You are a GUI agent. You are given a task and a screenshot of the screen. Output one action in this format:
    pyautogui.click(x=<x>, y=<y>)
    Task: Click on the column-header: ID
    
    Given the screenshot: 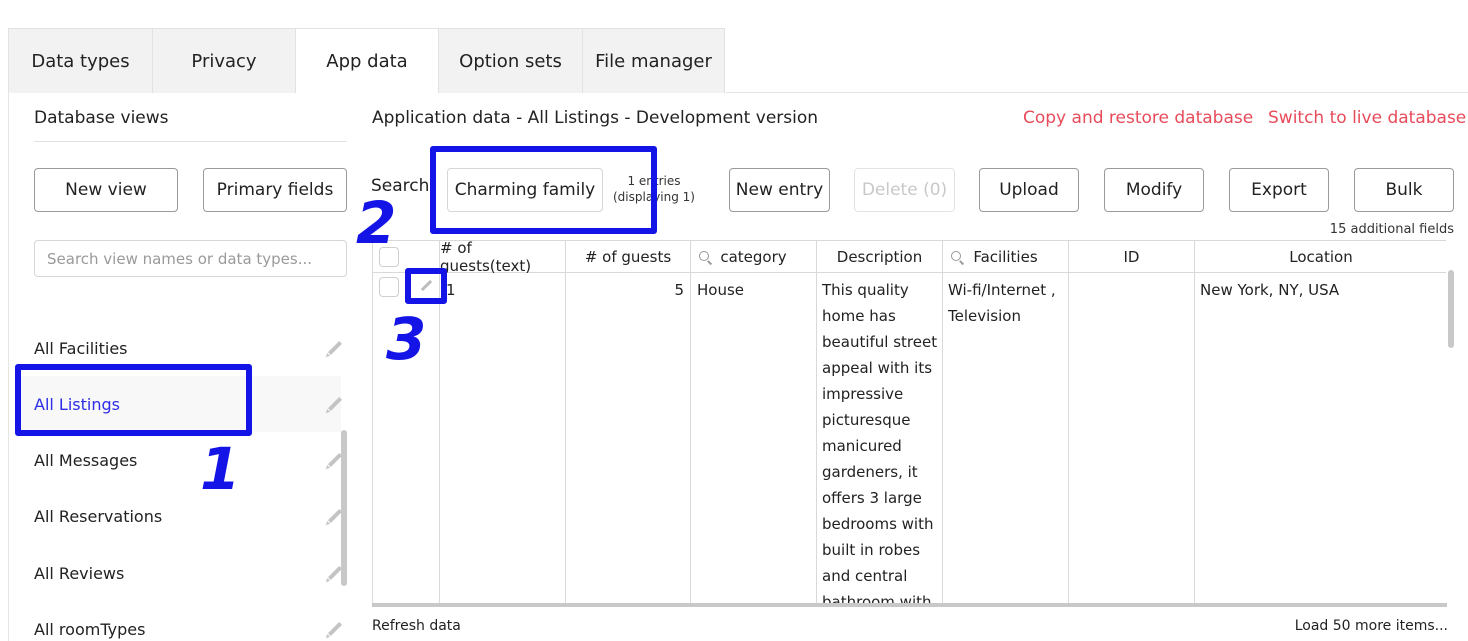 What is the action you would take?
    pyautogui.click(x=1131, y=257)
    